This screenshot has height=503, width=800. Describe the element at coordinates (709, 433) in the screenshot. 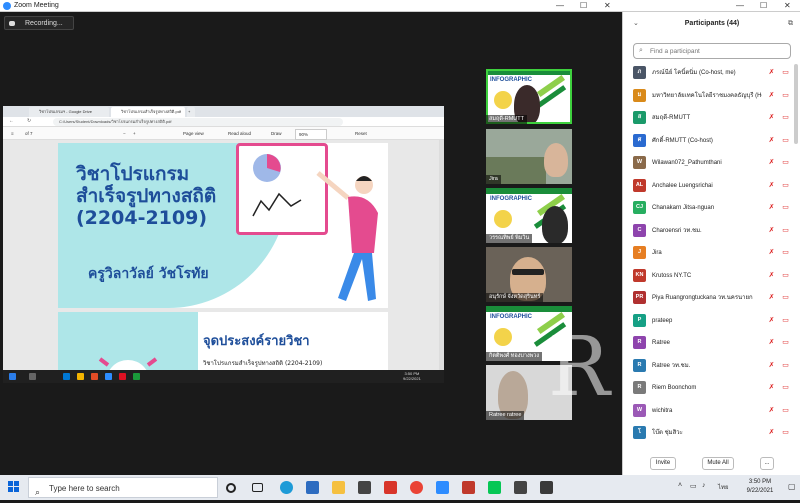

I see `participant-row: โ โบ๊ต ชุ่มสิวะ ✗ ▭` at that location.